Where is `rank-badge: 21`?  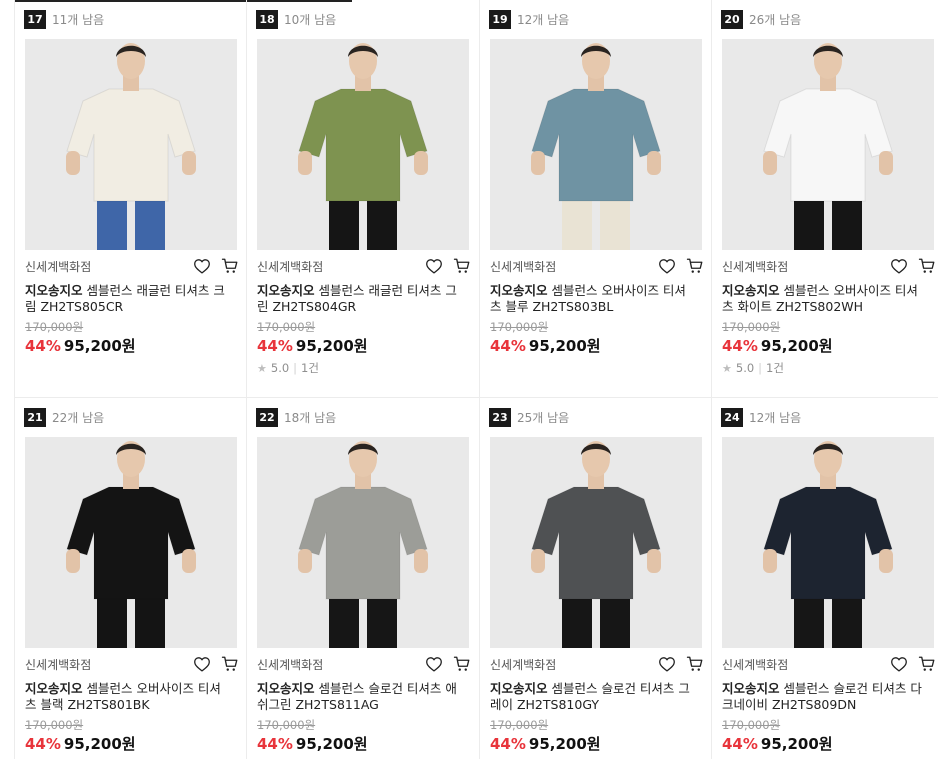 rank-badge: 21 is located at coordinates (35, 417).